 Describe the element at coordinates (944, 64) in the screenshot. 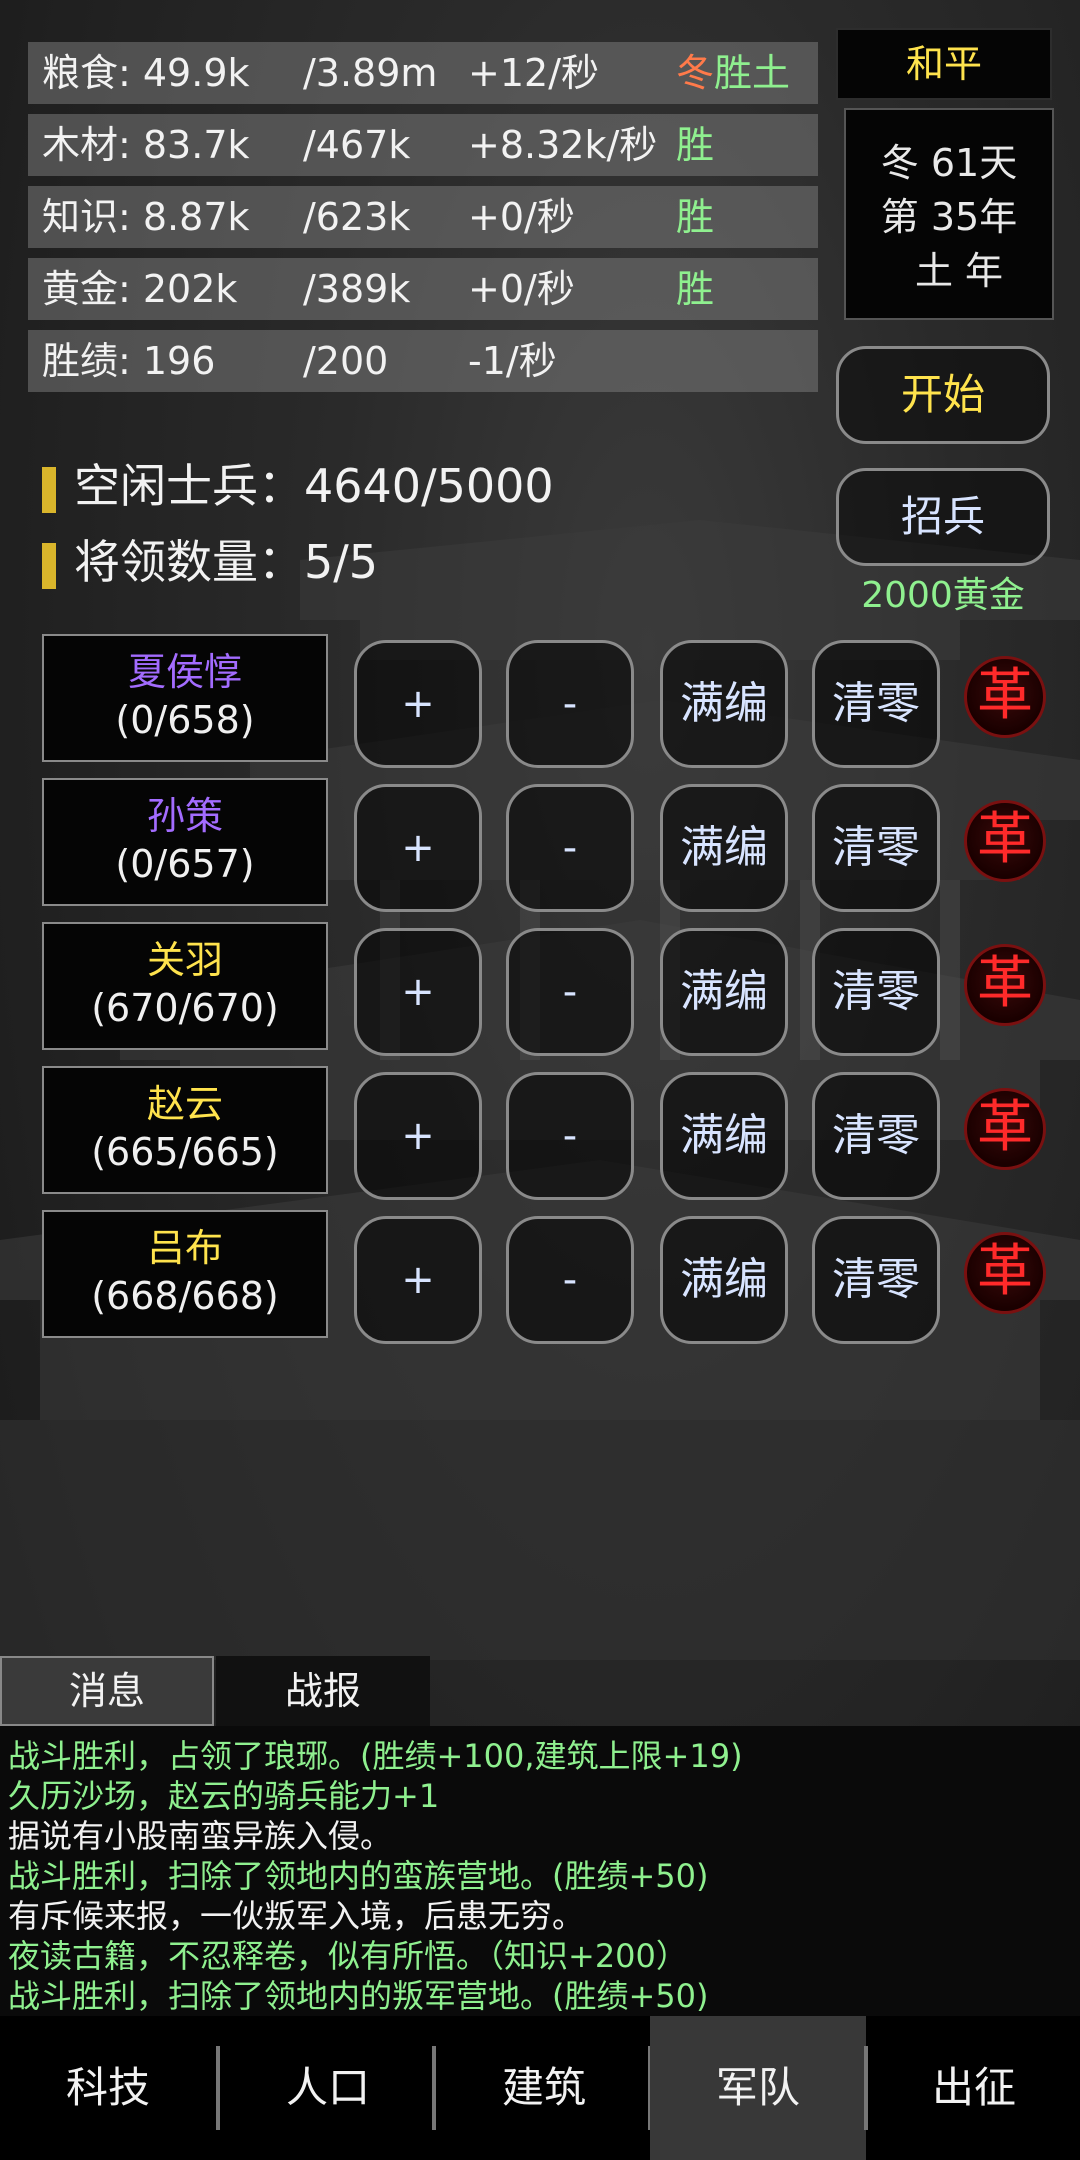

I see `peace-status-badge: 和平` at that location.